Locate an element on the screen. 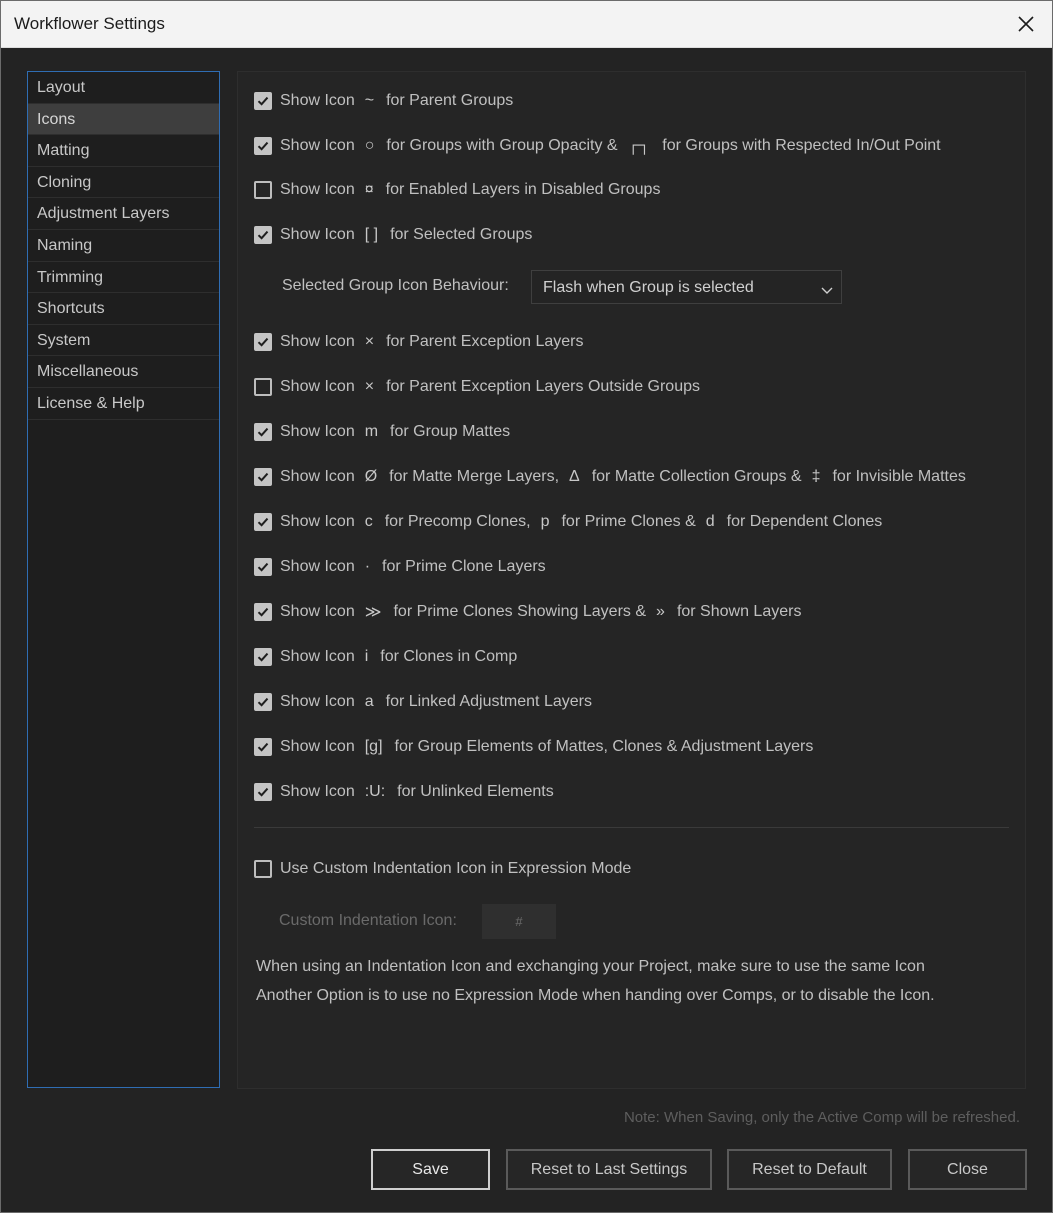  window-title: Workflower Settings is located at coordinates (89, 23).